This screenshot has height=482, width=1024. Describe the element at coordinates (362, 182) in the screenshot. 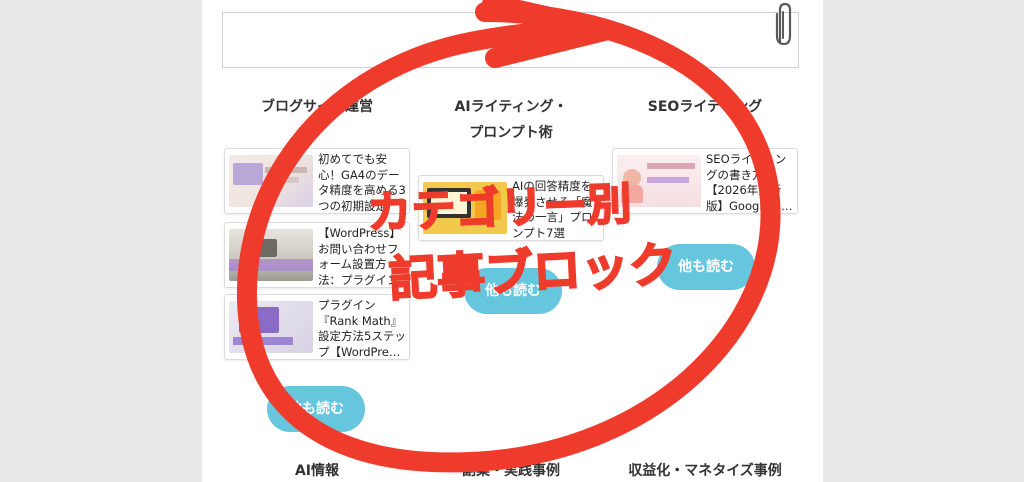

I see `post-title: 初めてでも安心！GA4のデータ精度を高める3つの初期設定` at that location.